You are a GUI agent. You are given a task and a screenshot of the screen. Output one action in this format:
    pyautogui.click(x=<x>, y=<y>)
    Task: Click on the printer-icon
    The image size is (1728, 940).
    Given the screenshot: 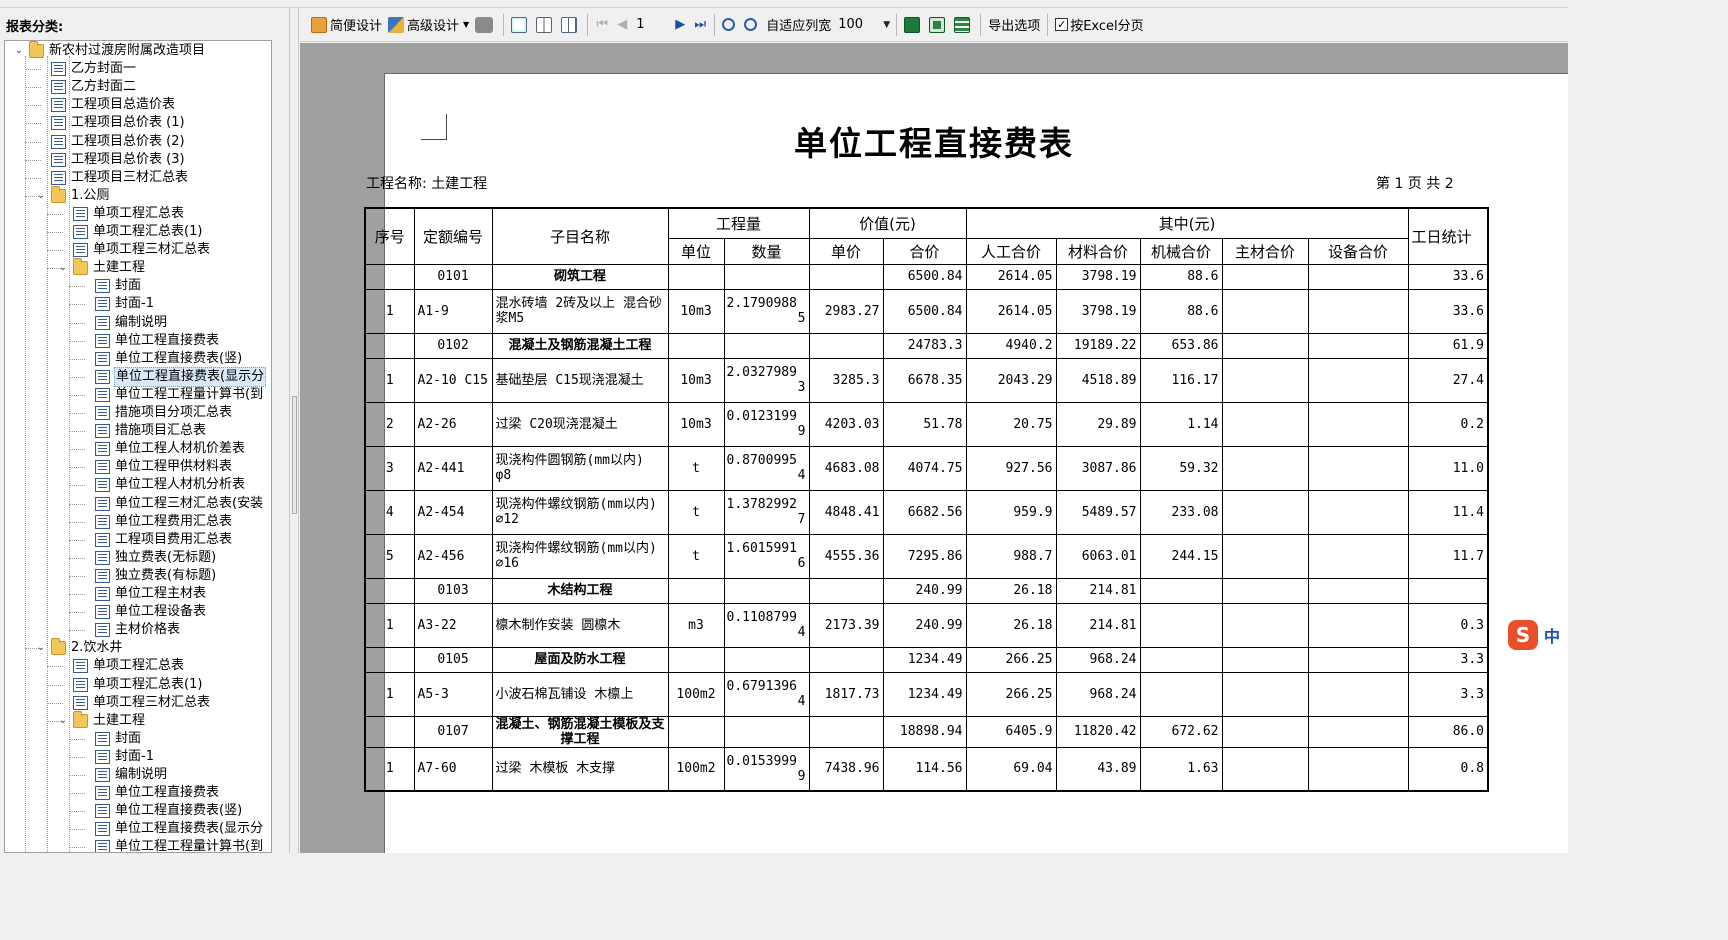 What is the action you would take?
    pyautogui.click(x=484, y=24)
    